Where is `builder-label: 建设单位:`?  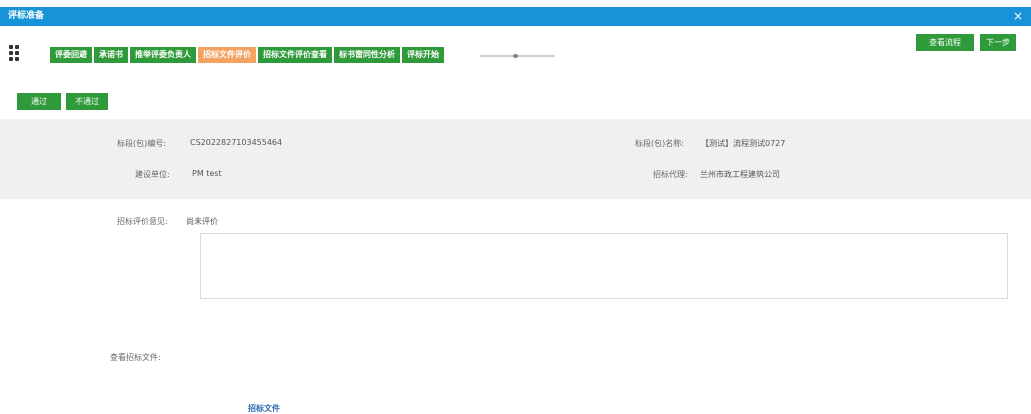
builder-label: 建设单位: is located at coordinates (152, 174).